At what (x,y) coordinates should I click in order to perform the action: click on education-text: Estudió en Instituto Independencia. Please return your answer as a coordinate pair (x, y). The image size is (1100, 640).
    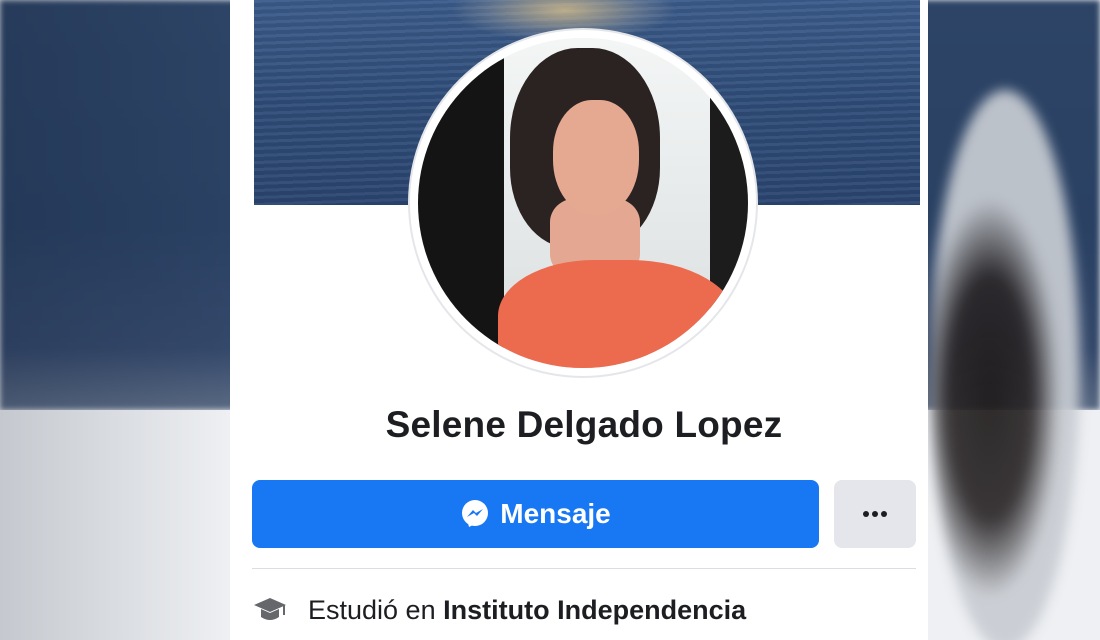
    Looking at the image, I should click on (527, 610).